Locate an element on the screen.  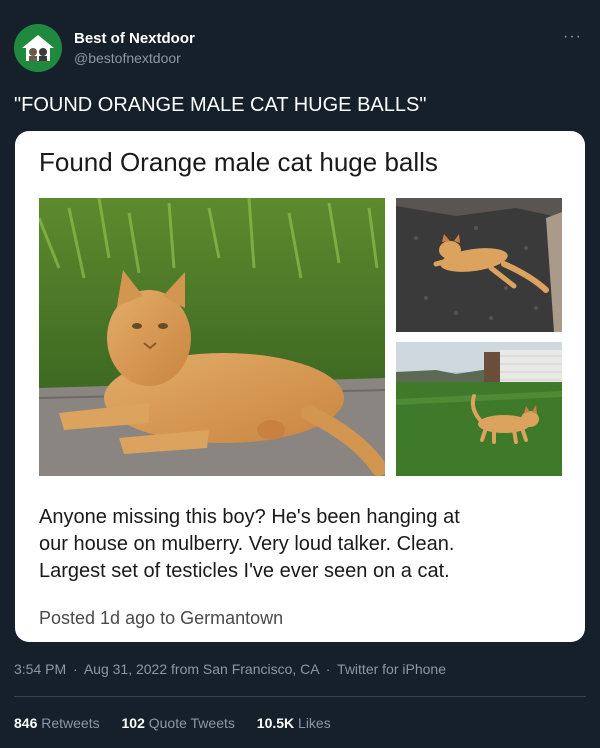
photo-cat-on-gravel is located at coordinates (479, 265).